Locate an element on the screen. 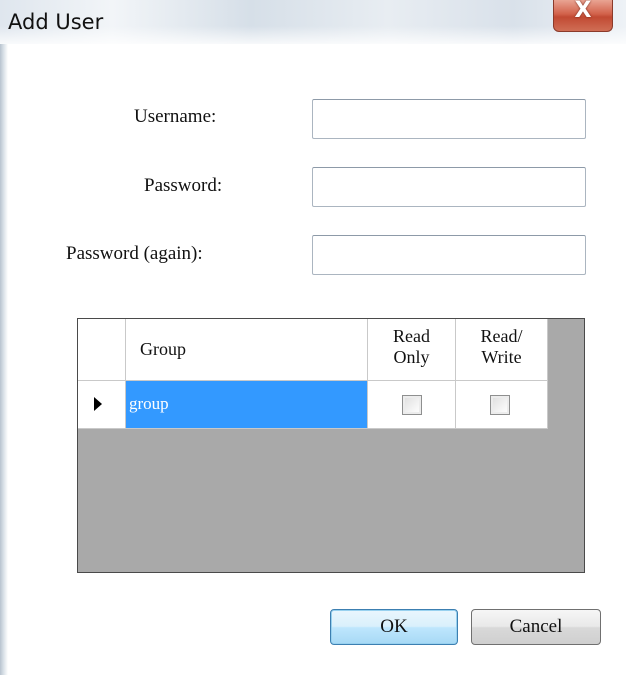 The image size is (626, 675). password-again-label: Password (again): is located at coordinates (134, 253).